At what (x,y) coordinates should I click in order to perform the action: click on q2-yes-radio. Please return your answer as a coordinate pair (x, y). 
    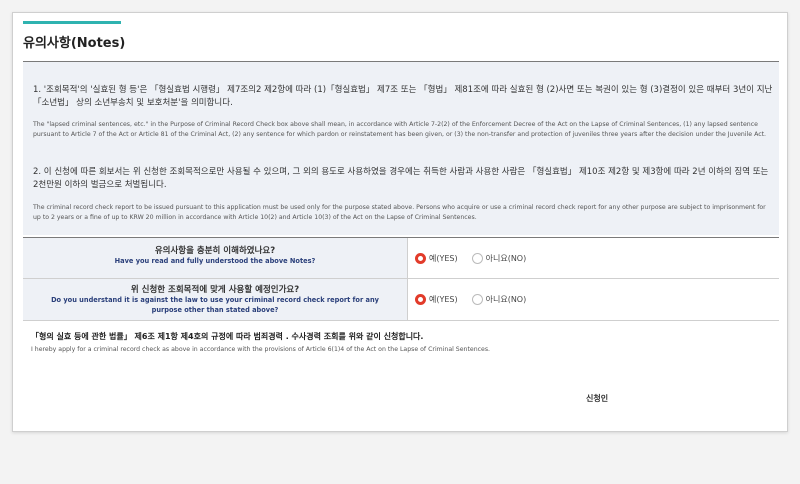
    Looking at the image, I should click on (420, 299).